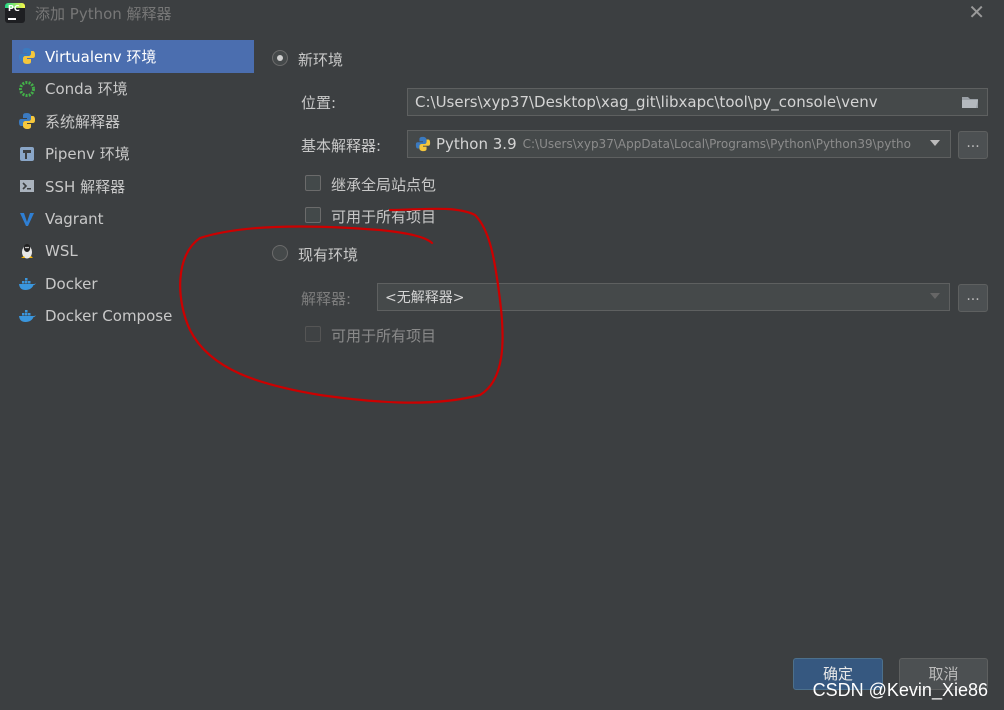  What do you see at coordinates (341, 305) in the screenshot?
I see `red-annotation-circle` at bounding box center [341, 305].